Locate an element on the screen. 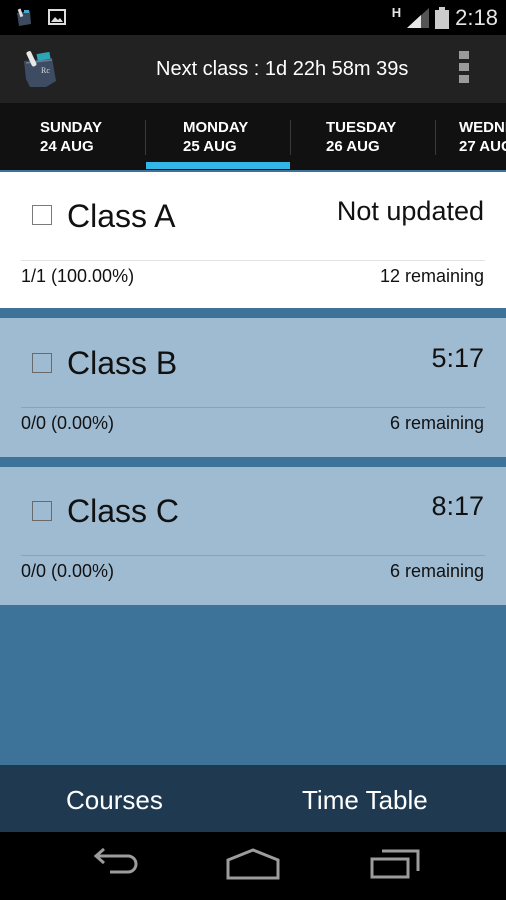 The height and width of the screenshot is (900, 506). next-class-countdown: Next class : 1d 22h 58m 39s is located at coordinates (282, 69).